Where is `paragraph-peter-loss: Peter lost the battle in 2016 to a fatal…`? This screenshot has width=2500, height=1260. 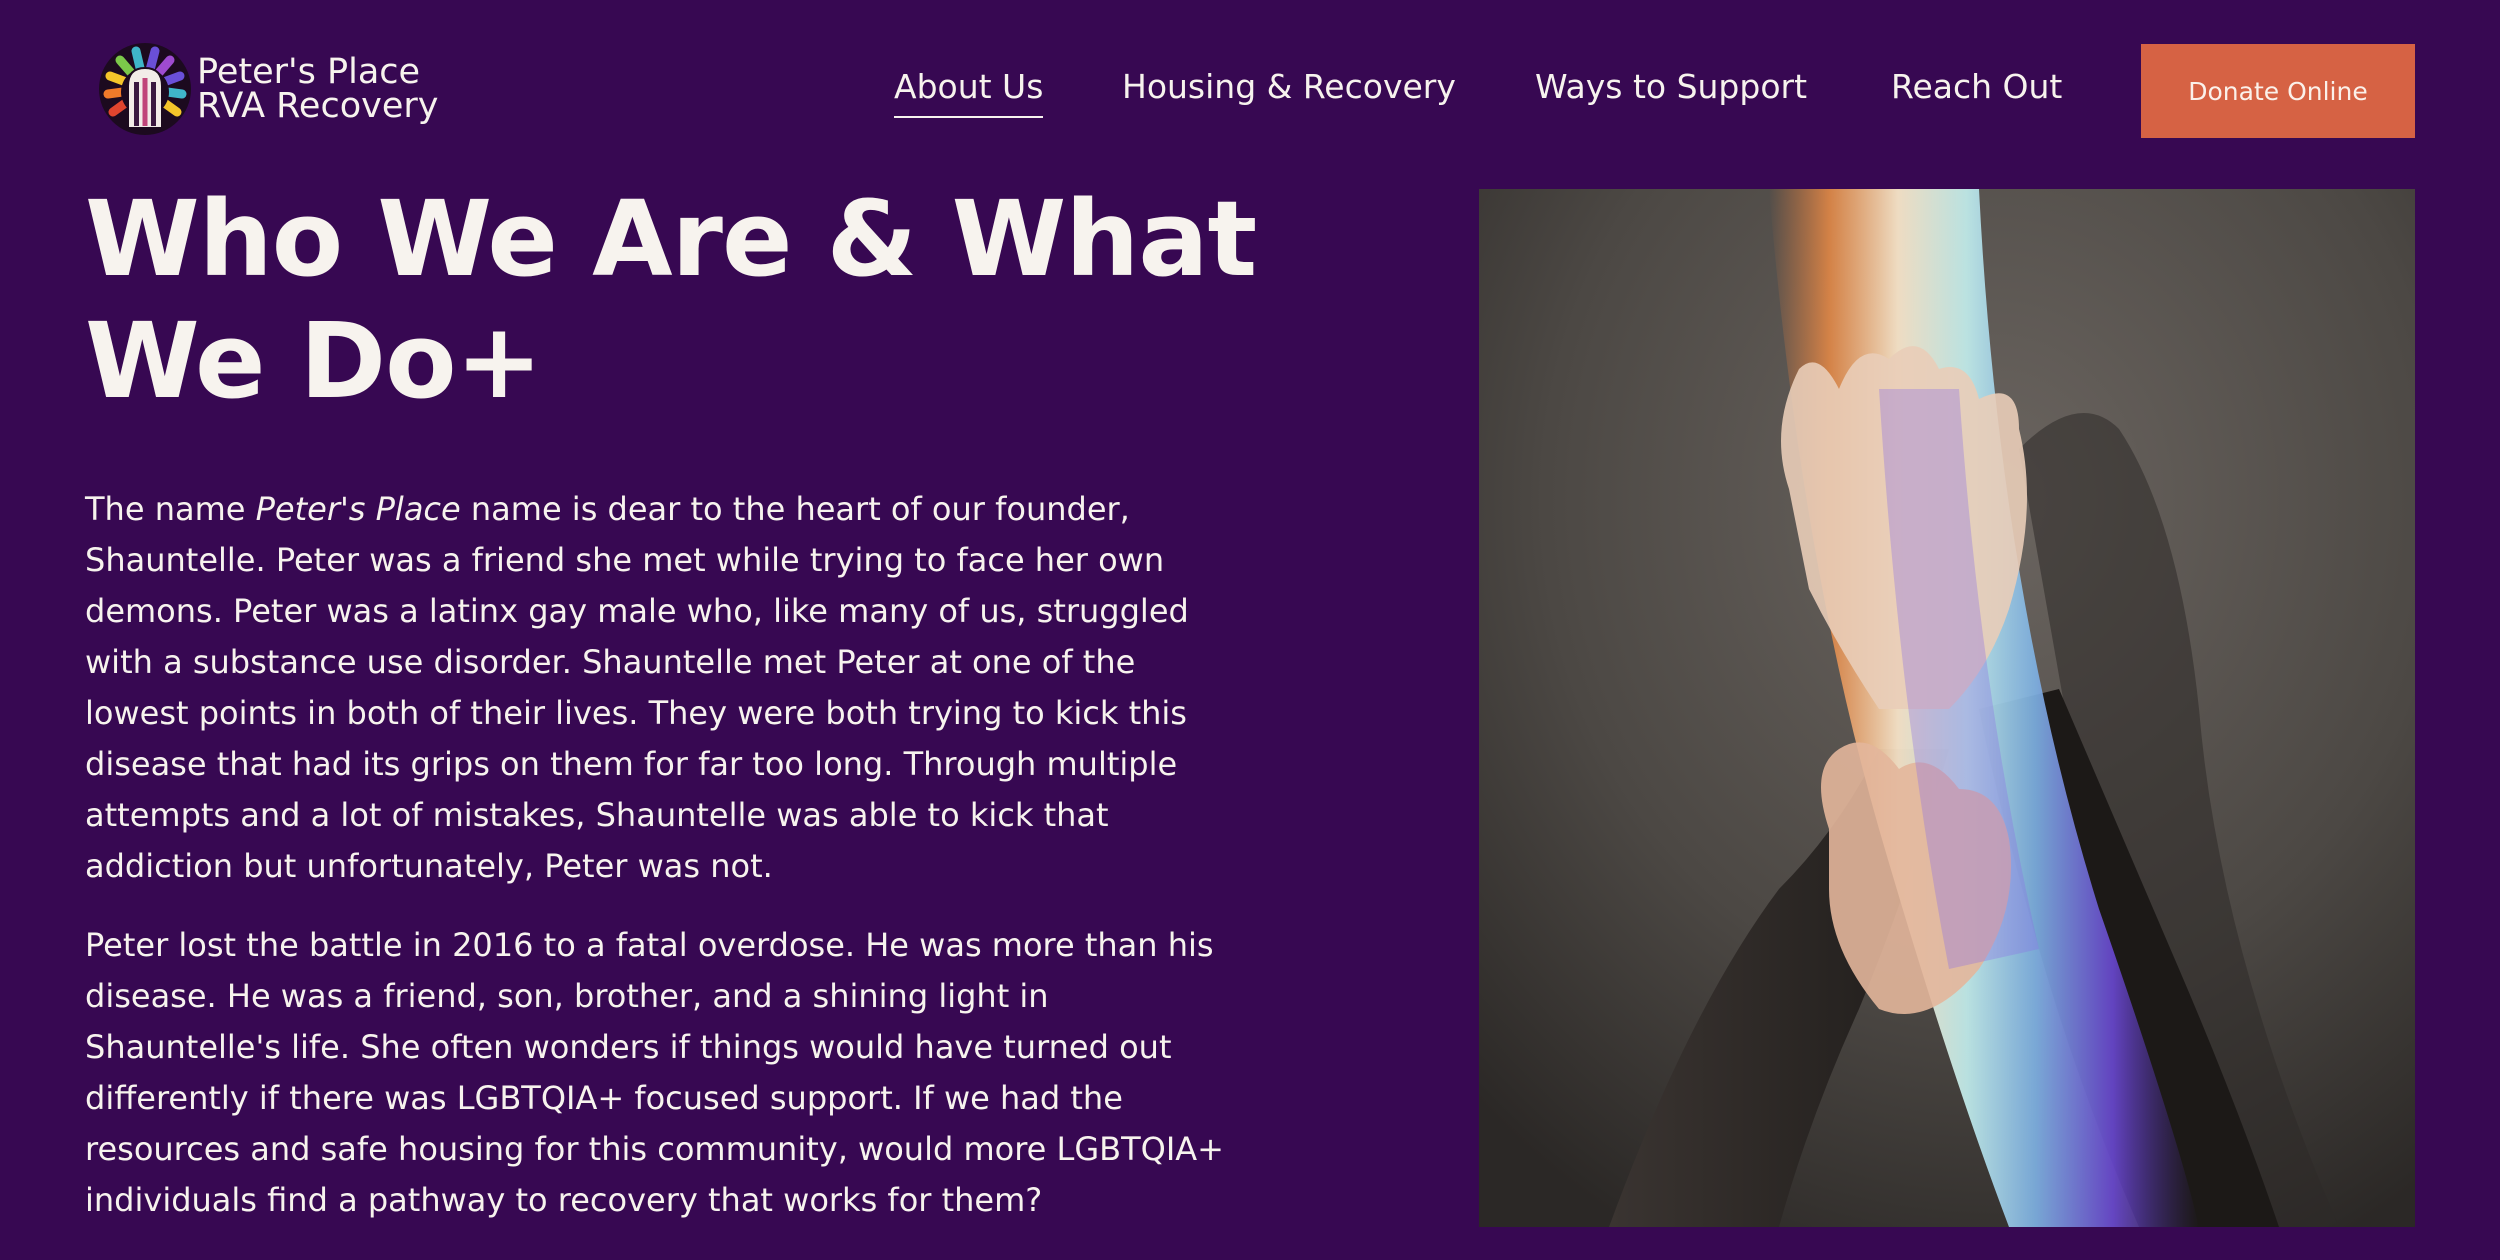
paragraph-peter-loss: Peter lost the battle in 2016 to a fatal… is located at coordinates (654, 1072).